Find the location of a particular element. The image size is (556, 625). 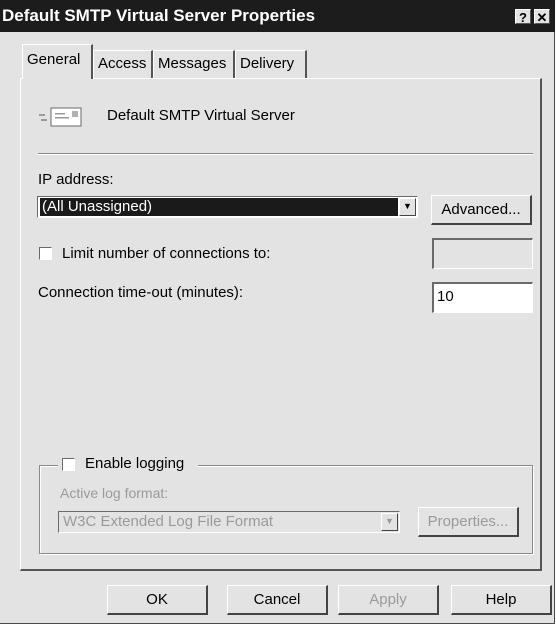

tab-delivery: Delivery is located at coordinates (271, 64).